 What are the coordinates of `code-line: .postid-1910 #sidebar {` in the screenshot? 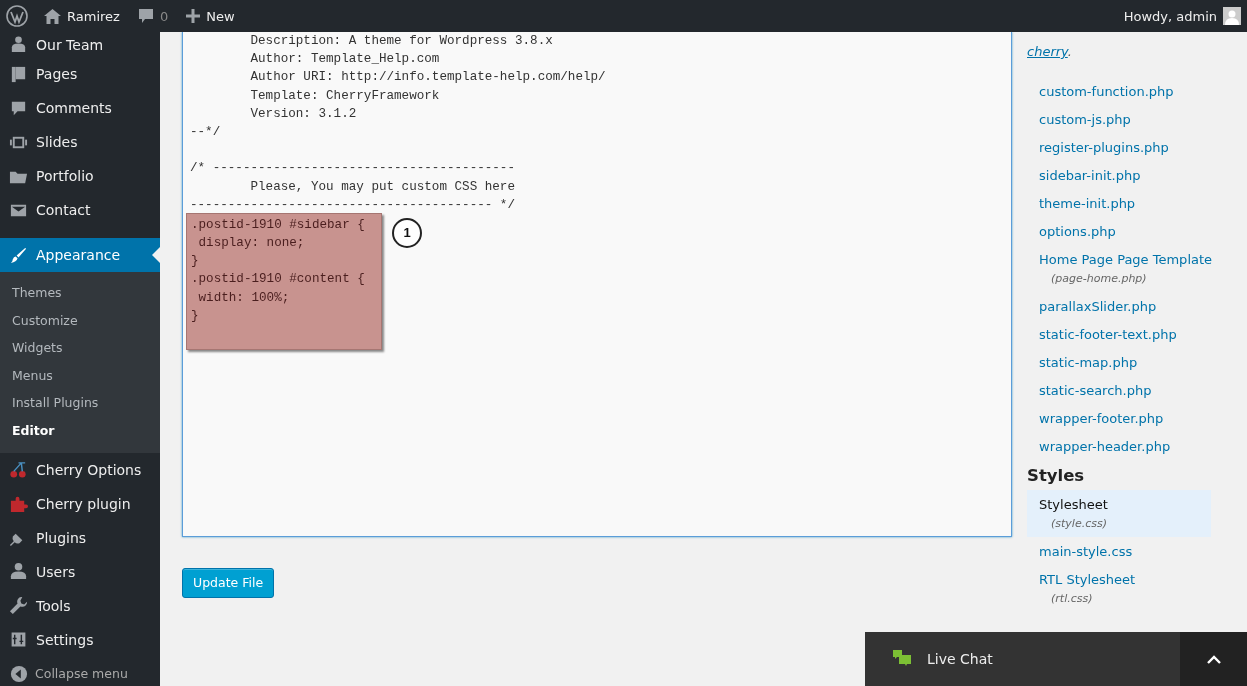 It's located at (278, 225).